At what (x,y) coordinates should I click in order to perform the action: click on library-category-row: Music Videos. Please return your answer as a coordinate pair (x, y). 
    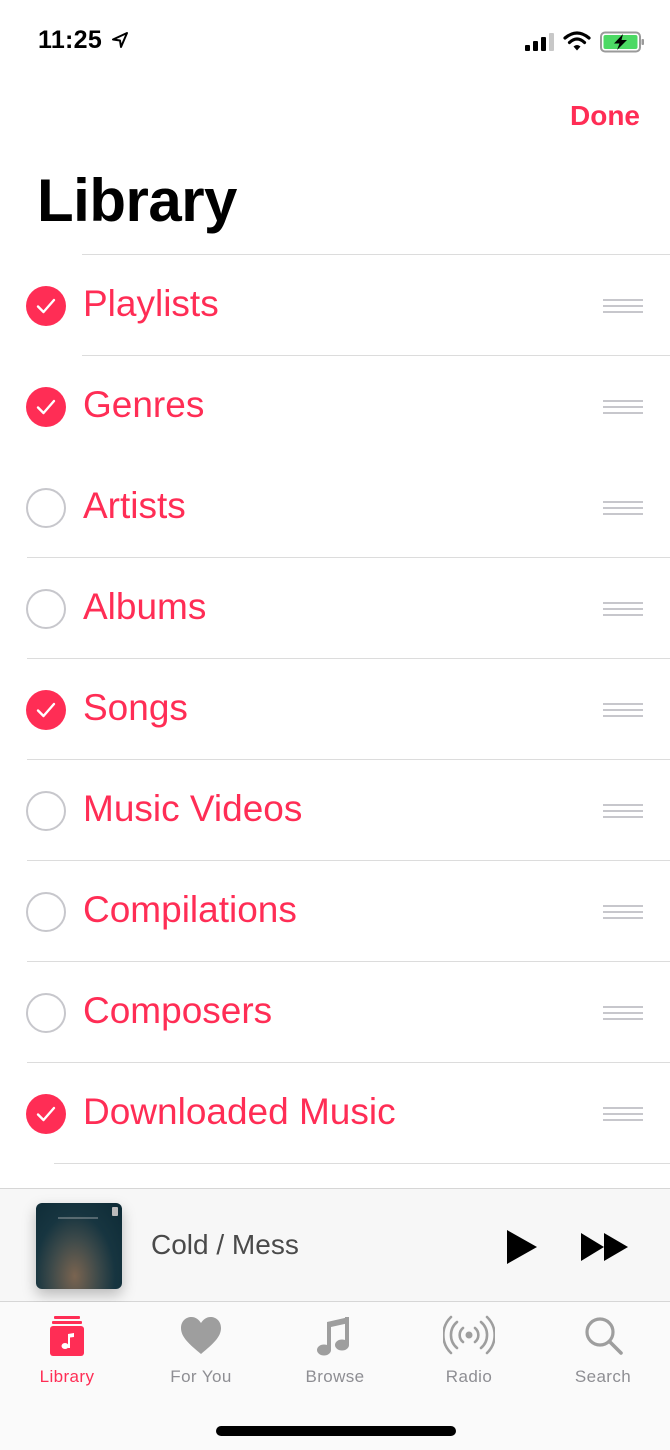
    Looking at the image, I should click on (335, 809).